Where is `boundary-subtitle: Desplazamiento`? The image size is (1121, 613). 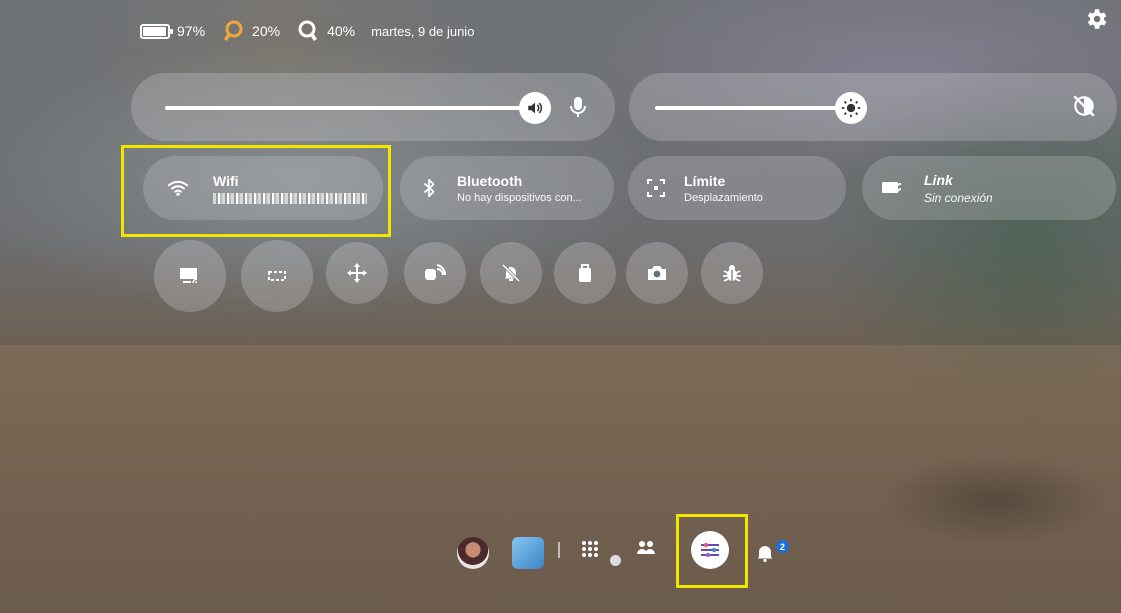
boundary-subtitle: Desplazamiento is located at coordinates (723, 197).